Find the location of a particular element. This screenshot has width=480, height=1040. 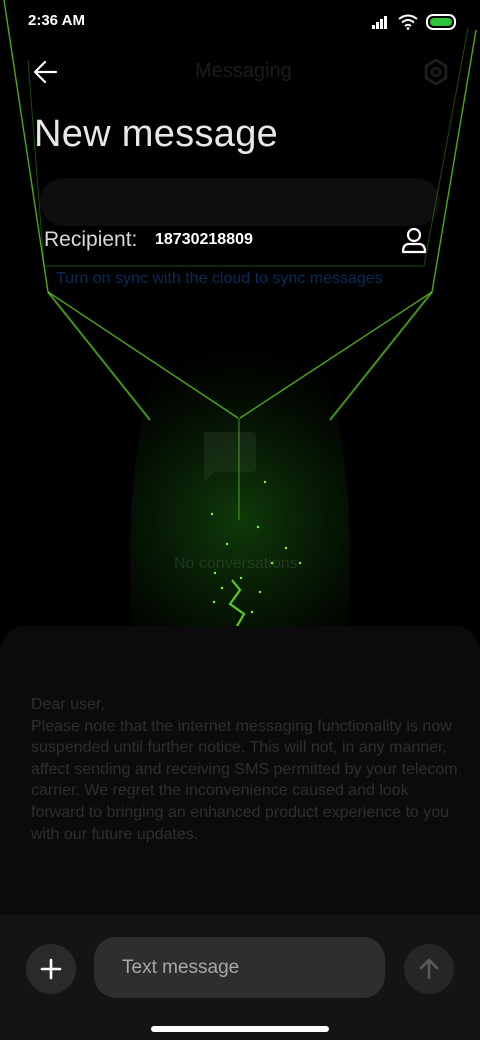

recipient-field: Recipient: 18730218809 is located at coordinates (238, 241).